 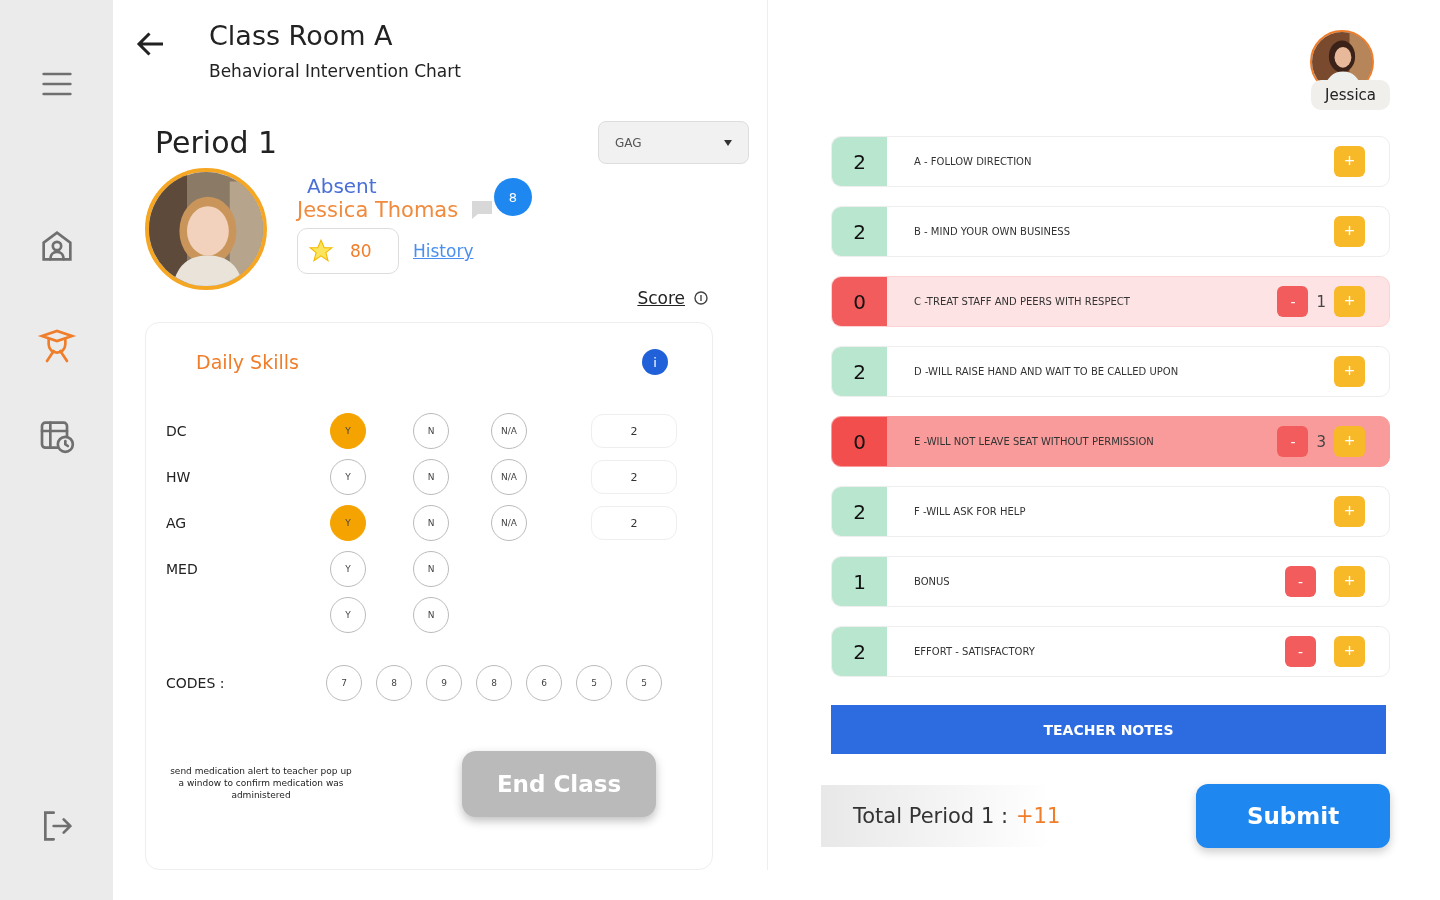 I want to click on behavior-score: 1, so click(x=859, y=581).